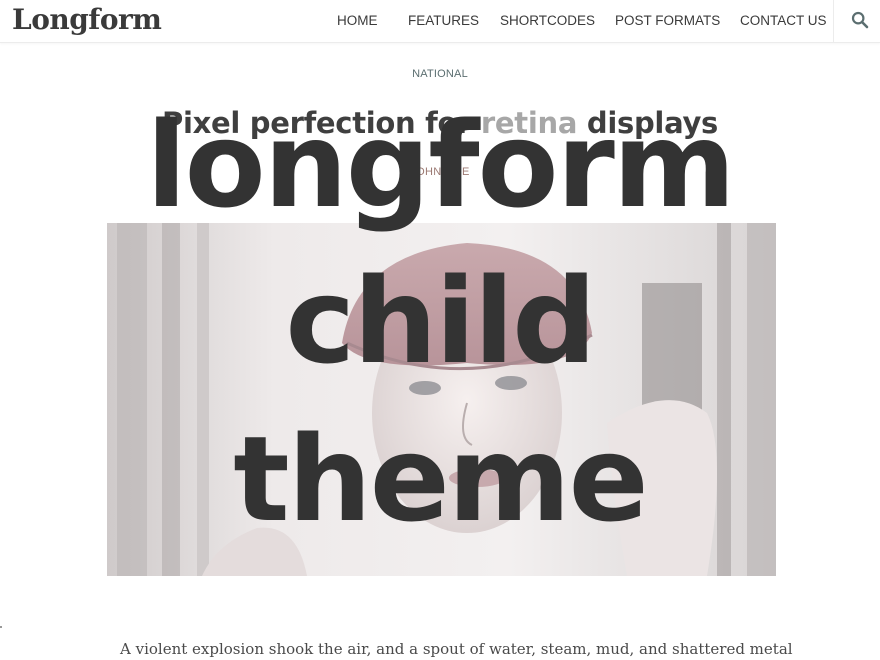 The image size is (880, 660). What do you see at coordinates (87, 19) in the screenshot?
I see `site-logo: Longform` at bounding box center [87, 19].